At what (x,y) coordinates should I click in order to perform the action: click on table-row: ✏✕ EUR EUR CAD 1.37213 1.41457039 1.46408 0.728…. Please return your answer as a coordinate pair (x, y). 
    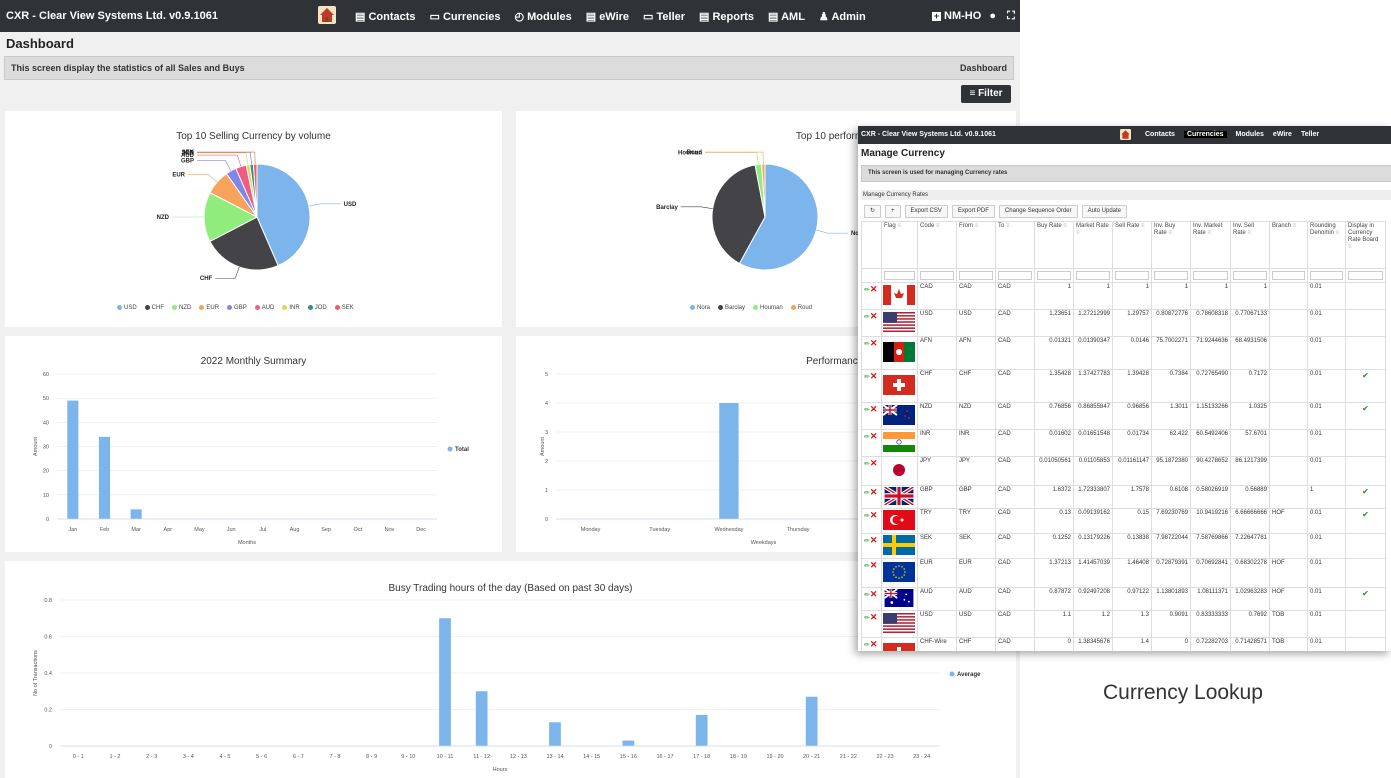
    Looking at the image, I should click on (1123, 573).